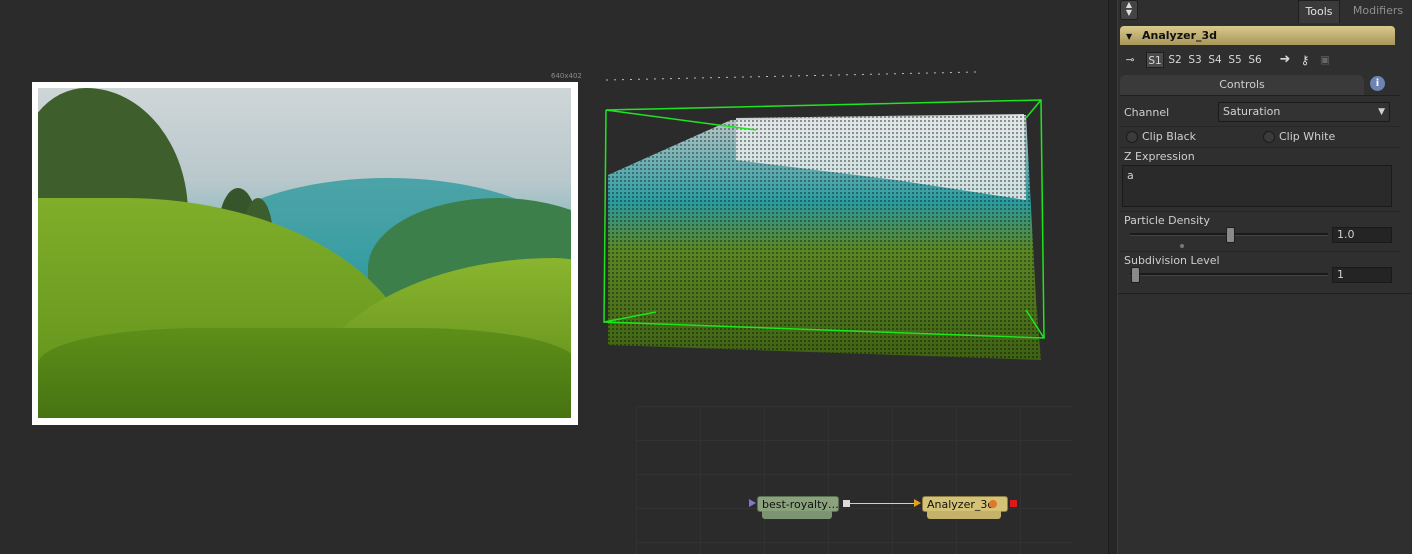 This screenshot has width=1412, height=554. I want to click on subtool-s4: S4, so click(1215, 60).